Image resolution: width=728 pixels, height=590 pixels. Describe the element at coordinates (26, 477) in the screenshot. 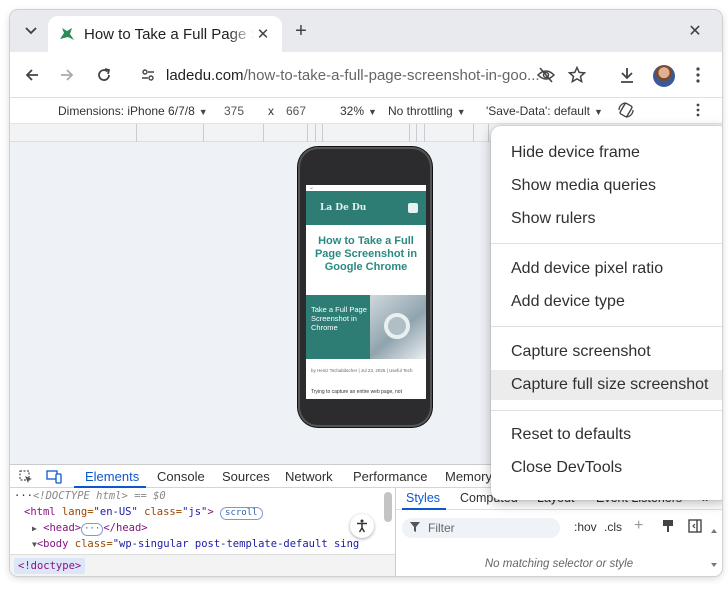

I see `inspect-icon` at that location.